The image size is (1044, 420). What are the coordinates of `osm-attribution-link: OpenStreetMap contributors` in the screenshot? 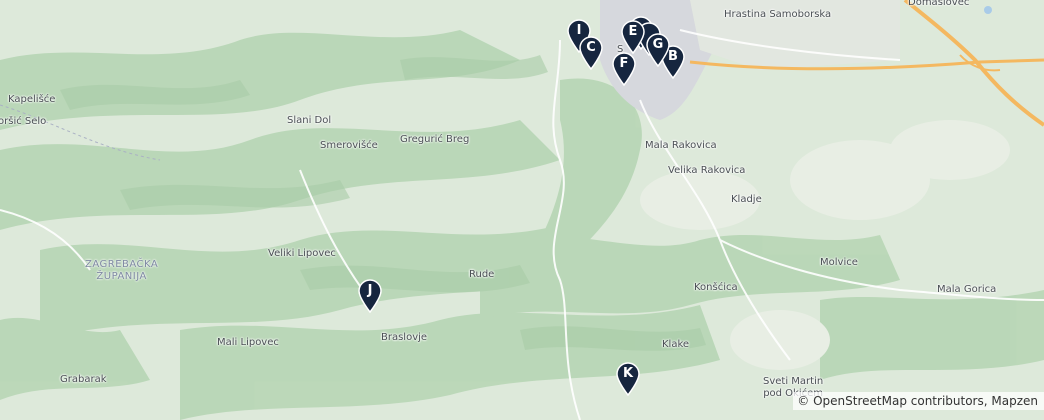 It's located at (898, 401).